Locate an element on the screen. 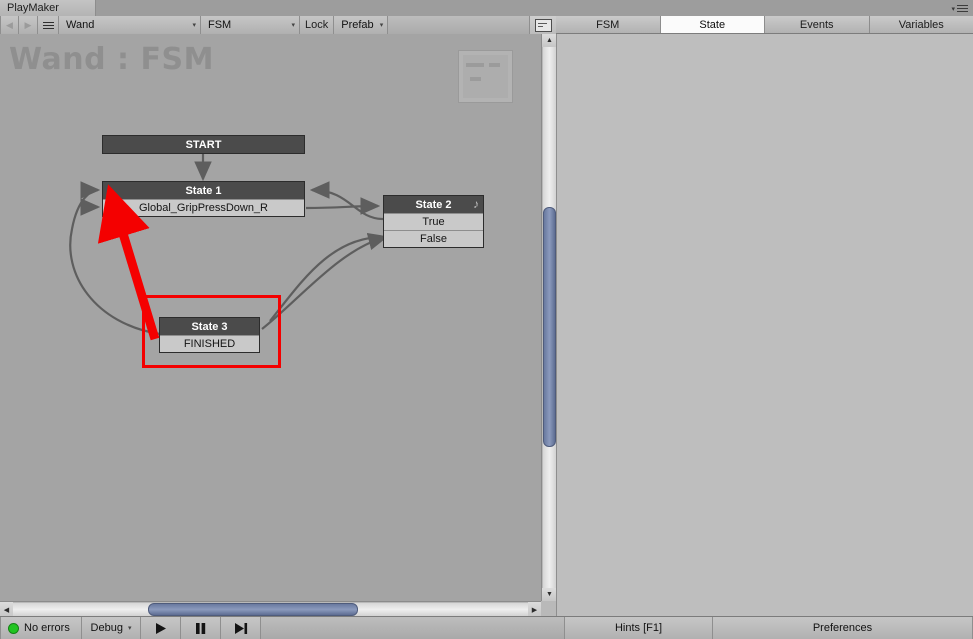 Image resolution: width=973 pixels, height=639 pixels. tab-label: Events is located at coordinates (816, 24).